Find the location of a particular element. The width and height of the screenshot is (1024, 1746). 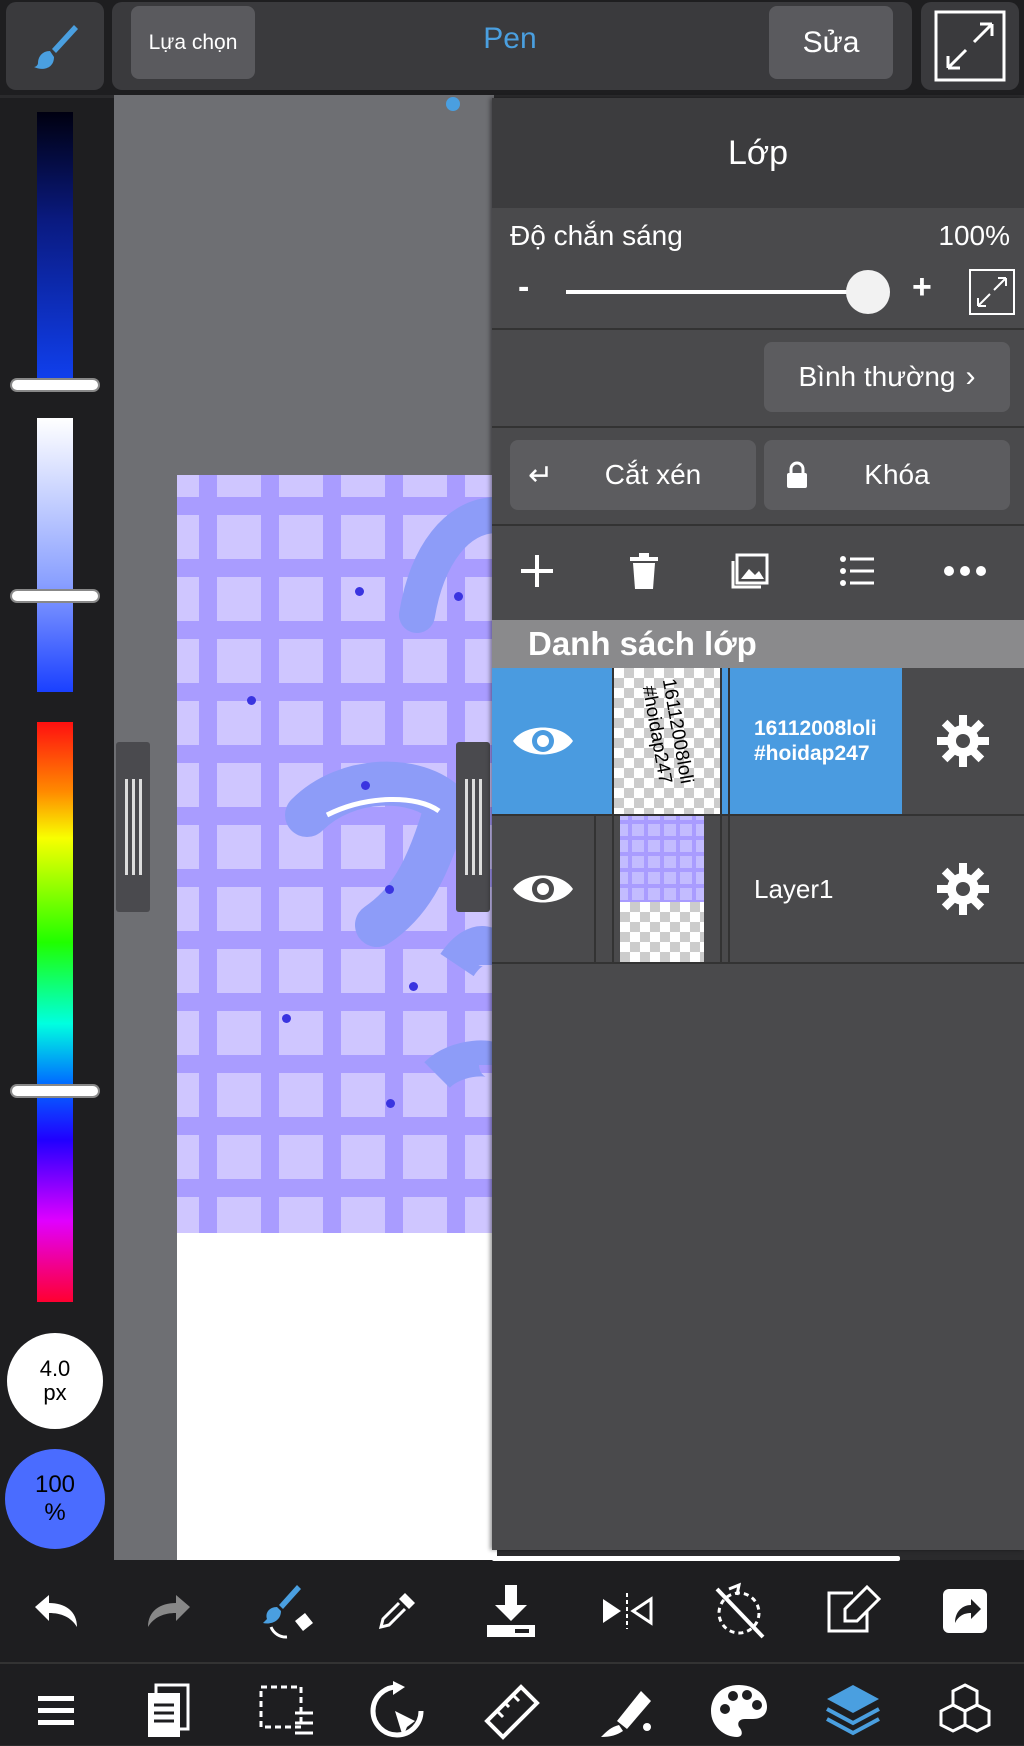

palette-button is located at coordinates (739, 1711).